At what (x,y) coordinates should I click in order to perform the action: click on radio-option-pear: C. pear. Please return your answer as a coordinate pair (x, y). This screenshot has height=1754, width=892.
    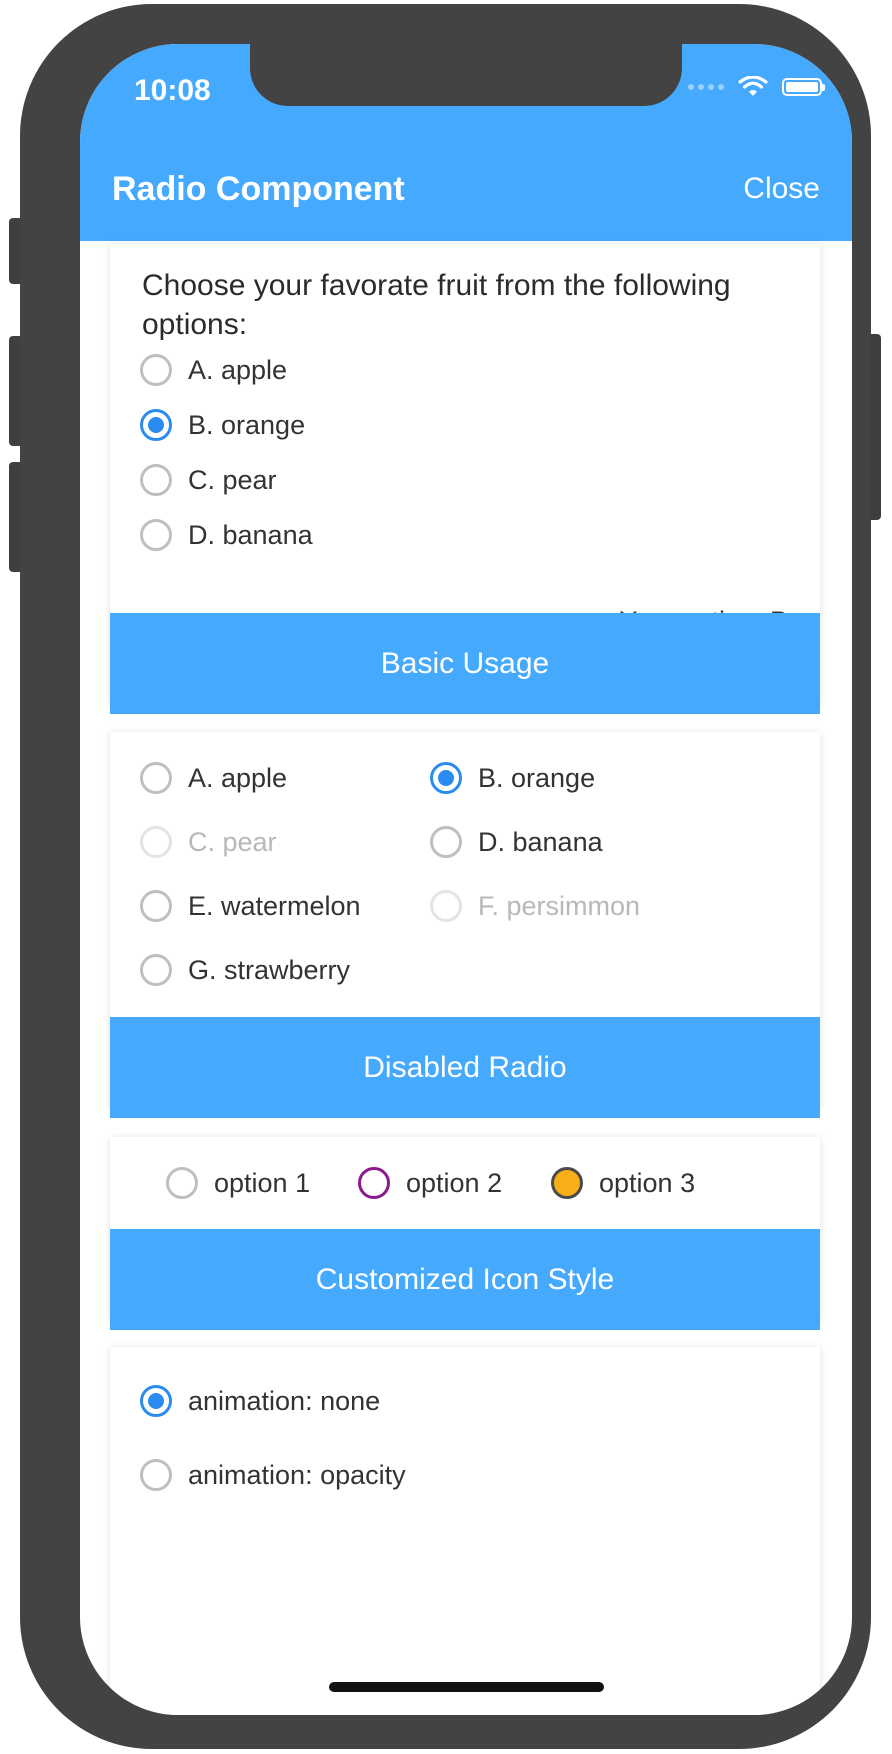
    Looking at the image, I should click on (208, 480).